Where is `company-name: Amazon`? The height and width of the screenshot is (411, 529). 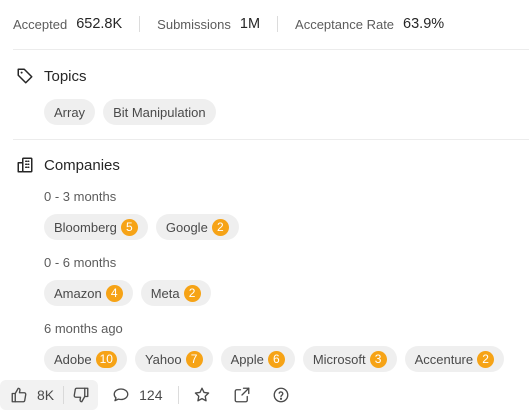
company-name: Amazon is located at coordinates (78, 293).